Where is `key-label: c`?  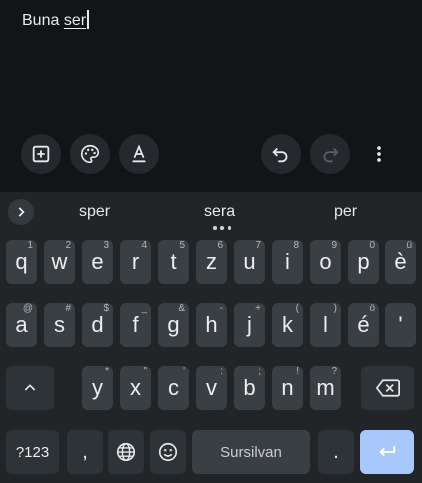
key-label: c is located at coordinates (173, 387).